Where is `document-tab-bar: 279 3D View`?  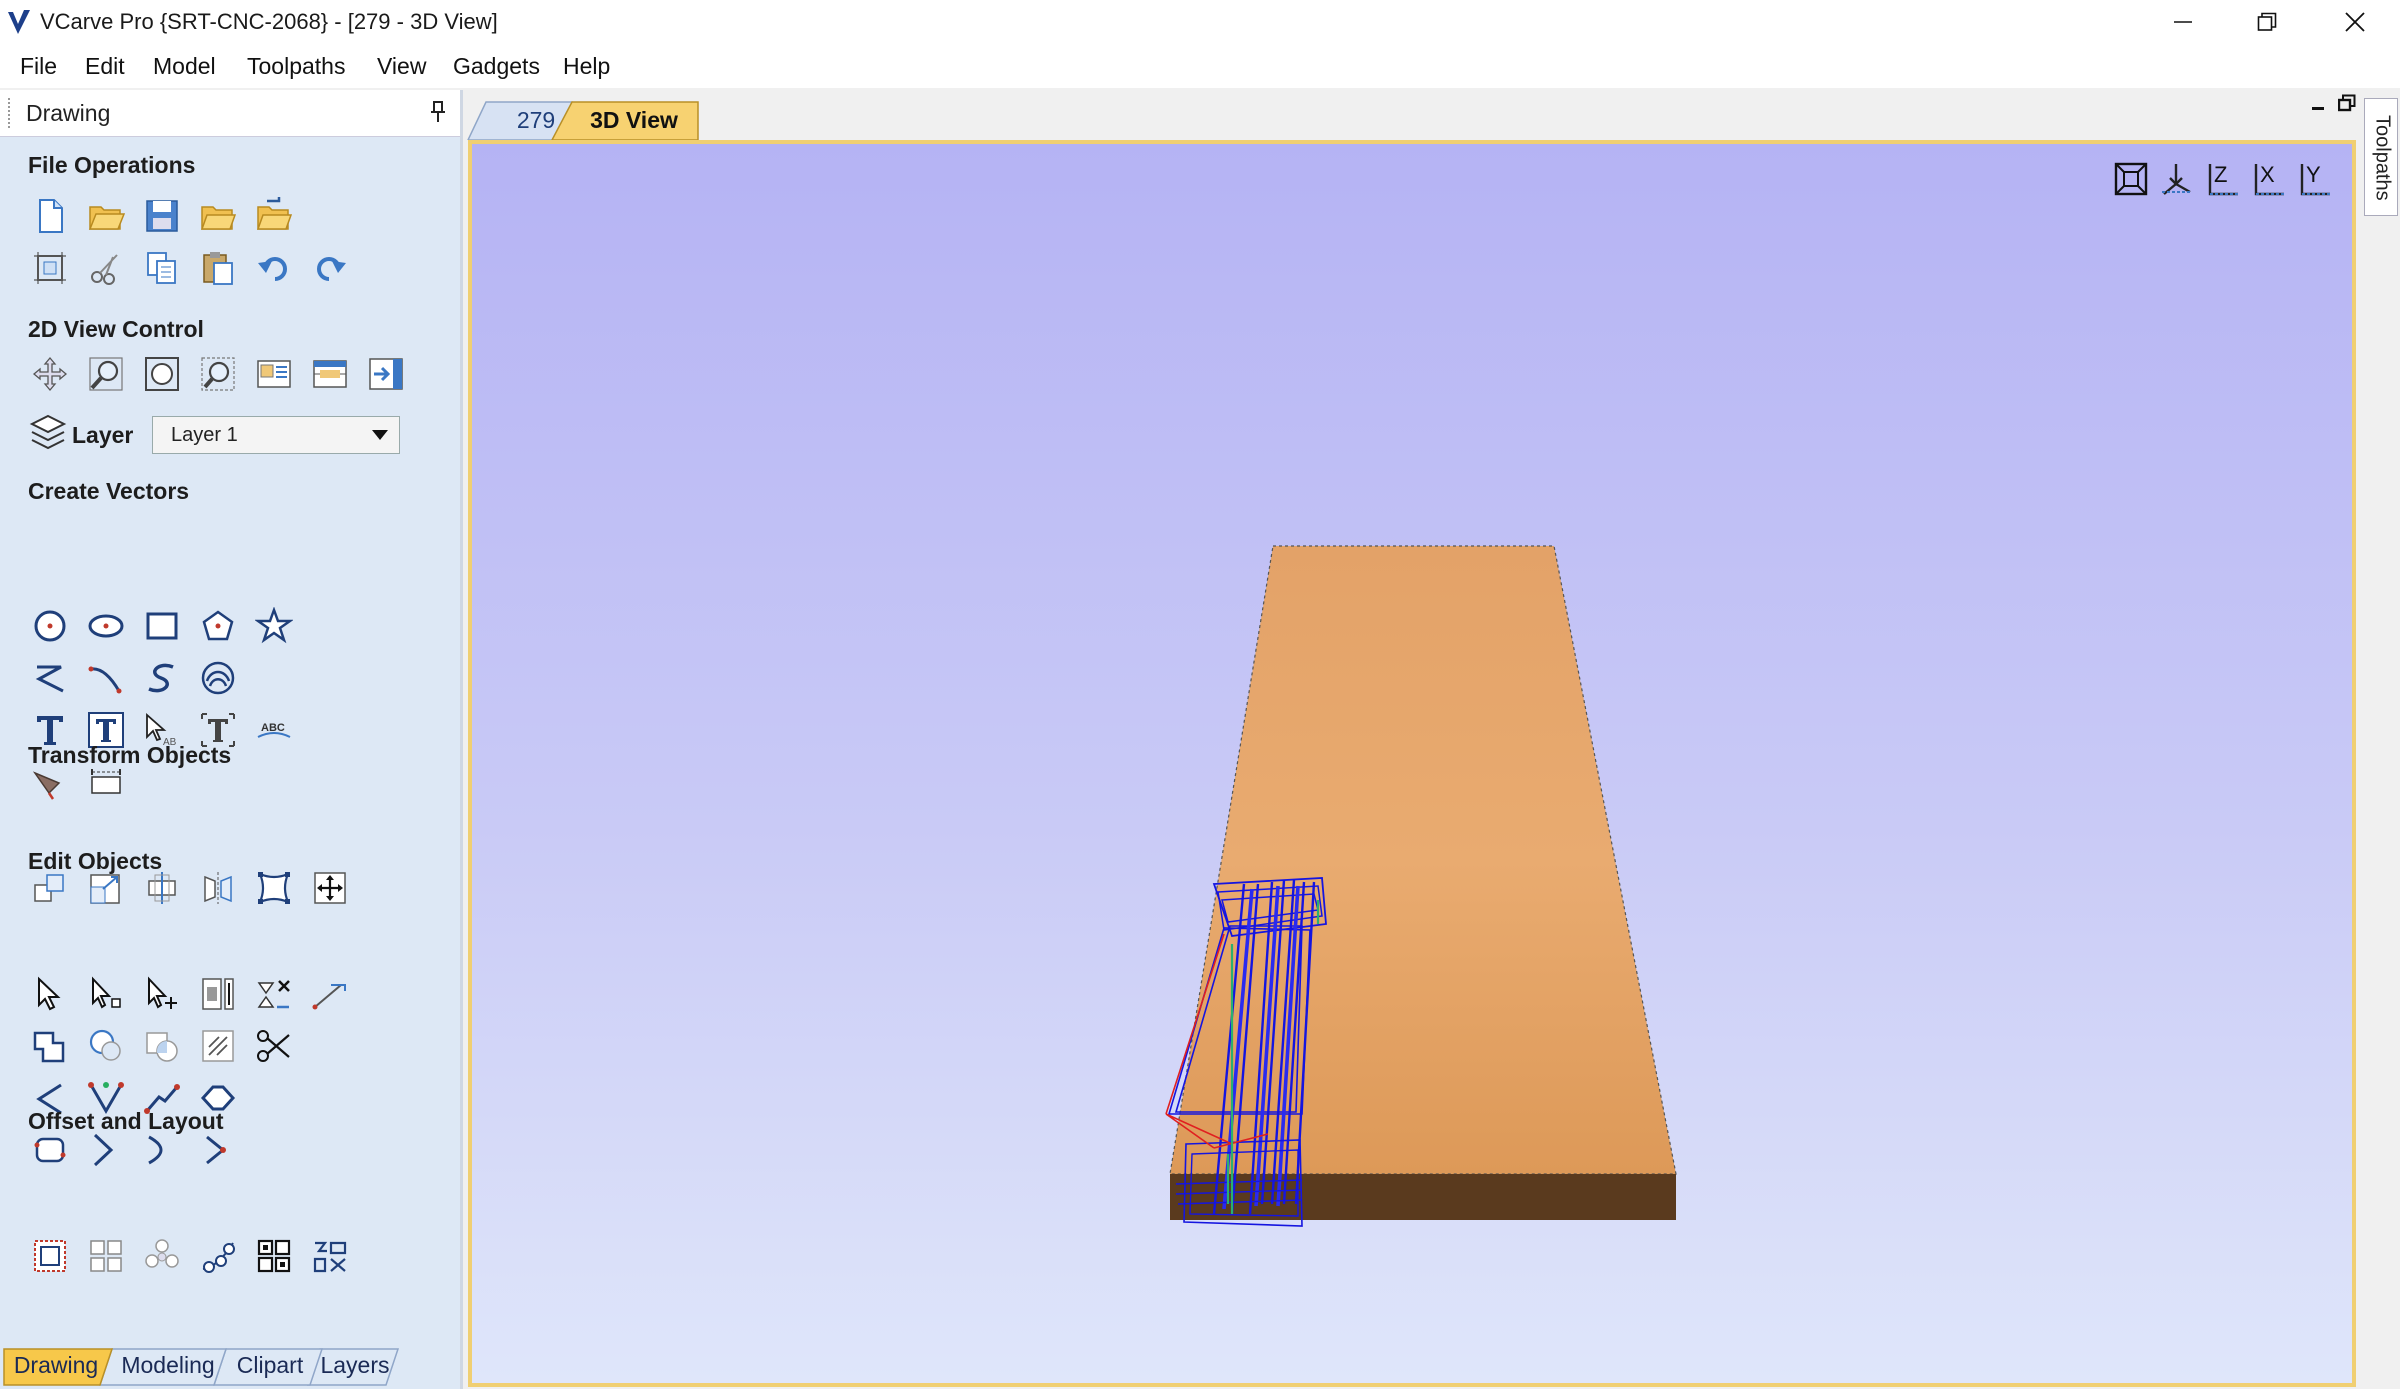
document-tab-bar: 279 3D View is located at coordinates (1412, 115).